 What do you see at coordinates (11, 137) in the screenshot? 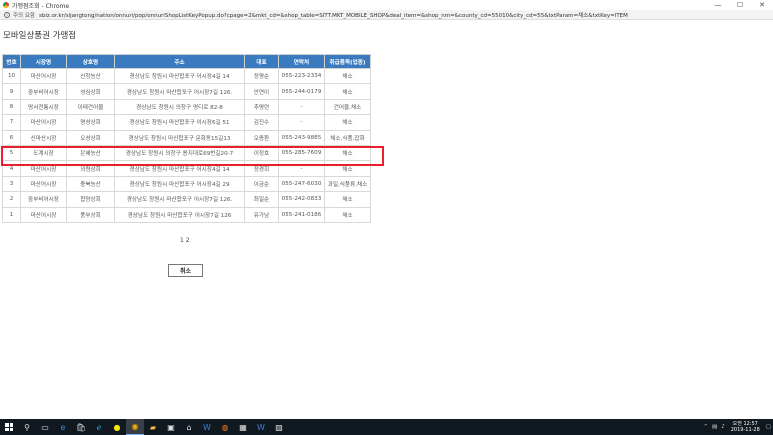
I see `cell-number: 6` at bounding box center [11, 137].